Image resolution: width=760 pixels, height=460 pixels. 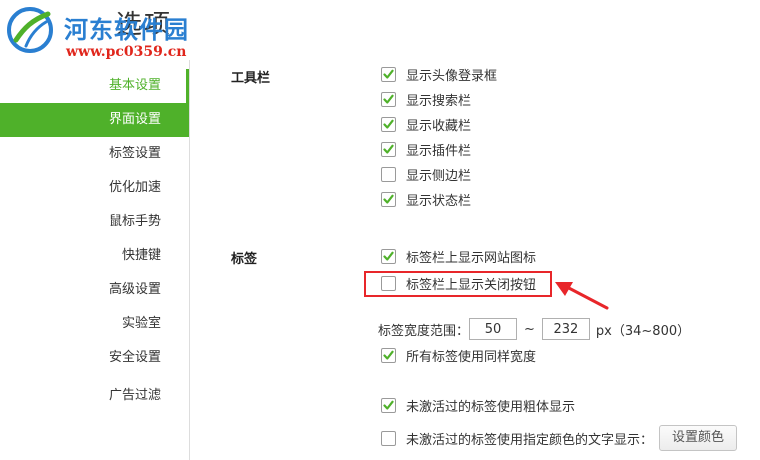 I want to click on window-header: 选项 河东软件园 www.pc0359.cn, so click(x=380, y=30).